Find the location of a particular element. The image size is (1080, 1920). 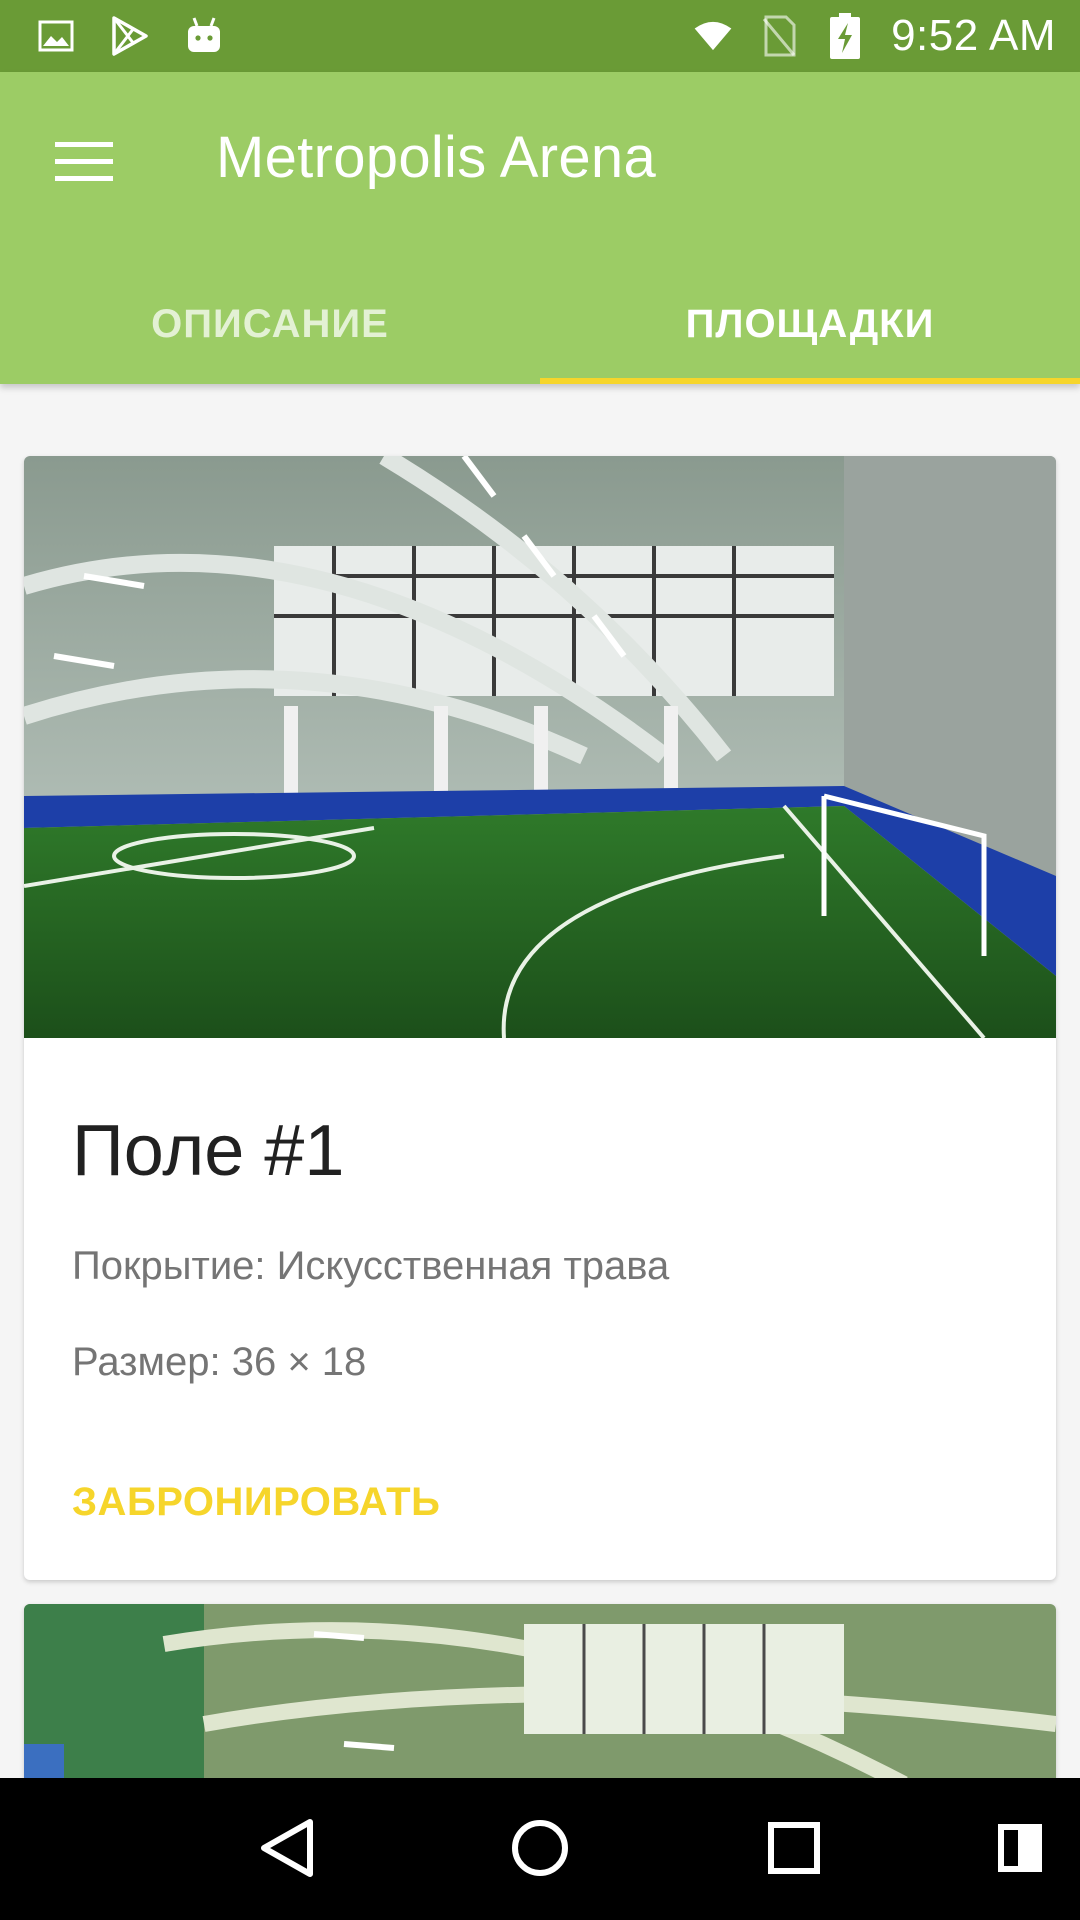

back-icon is located at coordinates (286, 1850).